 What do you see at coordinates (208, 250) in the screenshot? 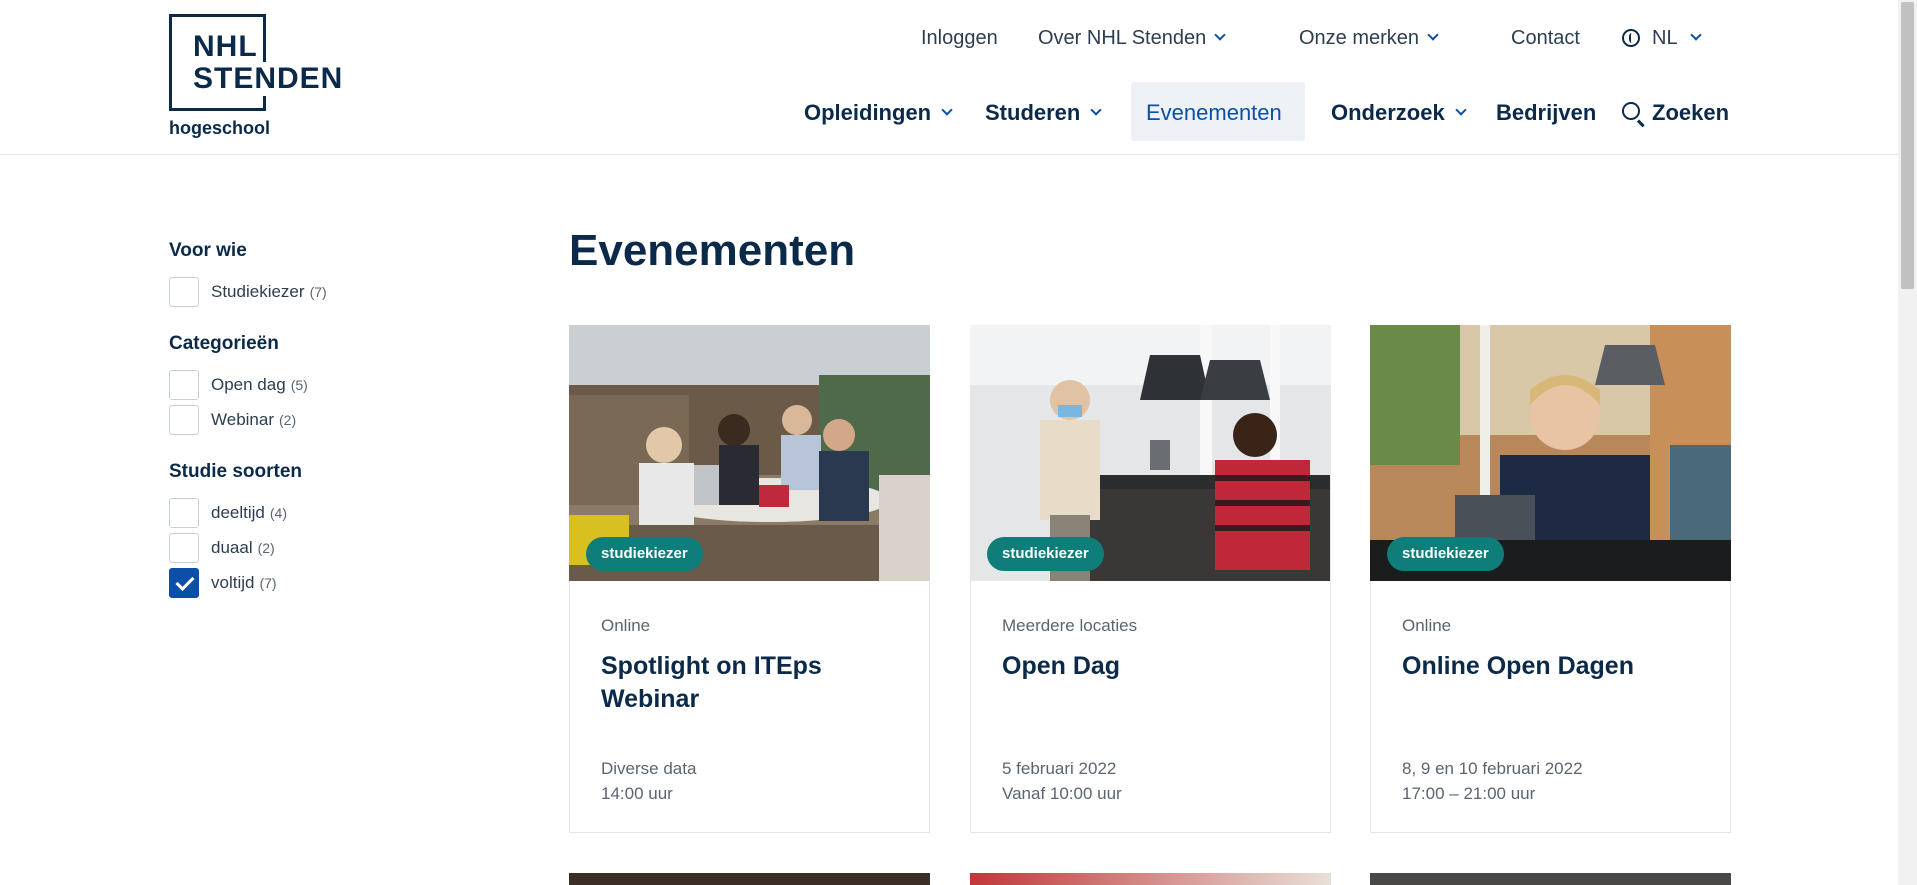
I see `filter-heading: Voor wie` at bounding box center [208, 250].